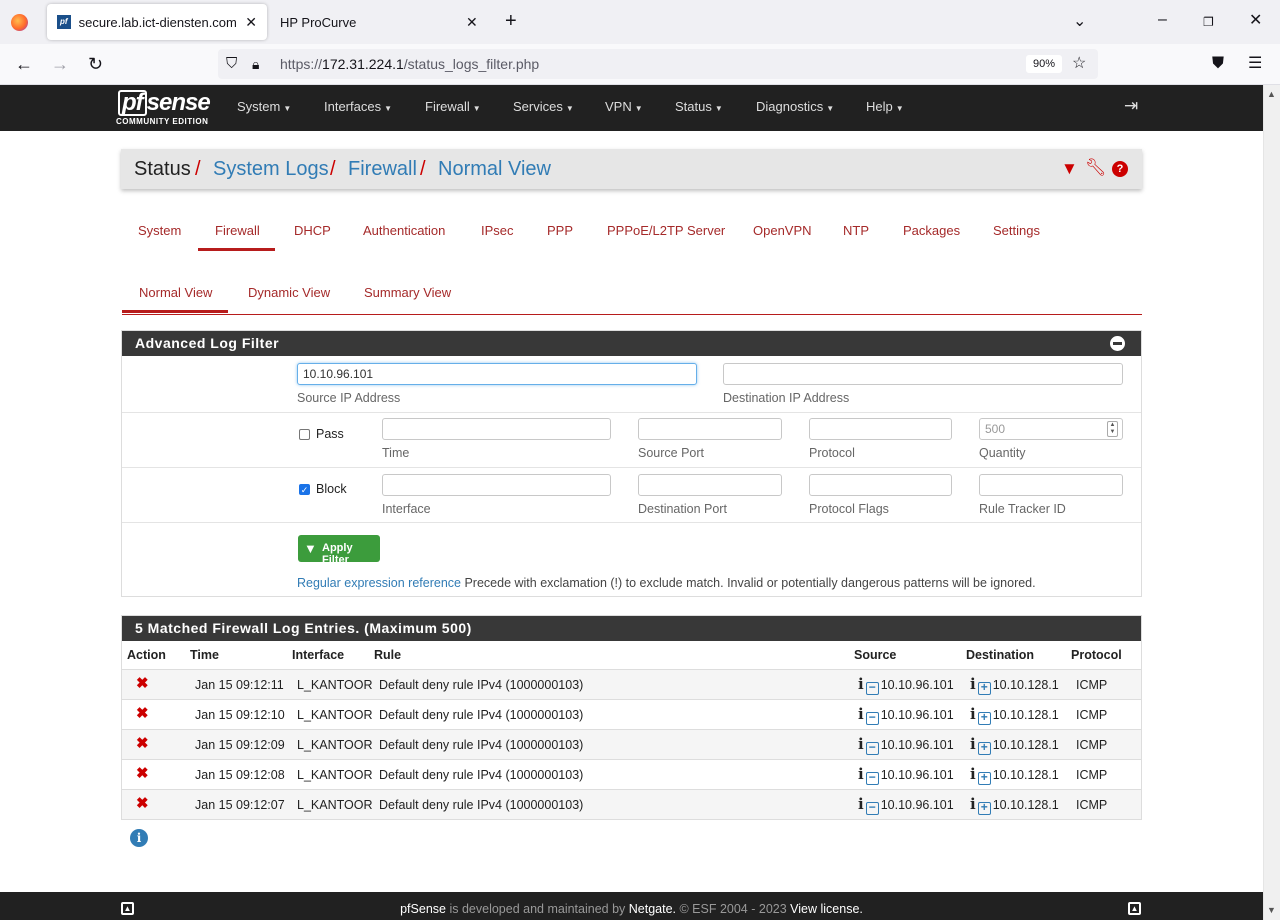 The image size is (1280, 920). What do you see at coordinates (380, 22) in the screenshot?
I see `browser-tab-hp: HP ProCurve ✕` at bounding box center [380, 22].